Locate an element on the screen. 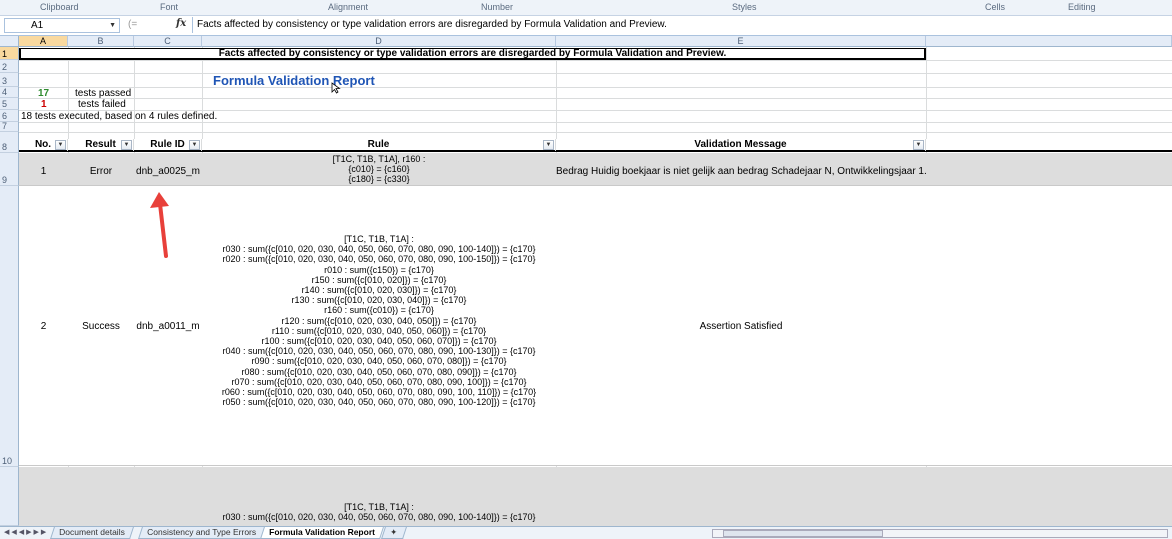  sheet-nav-arrows-icon: ◀◀◀▶▶▶ is located at coordinates (26, 532).